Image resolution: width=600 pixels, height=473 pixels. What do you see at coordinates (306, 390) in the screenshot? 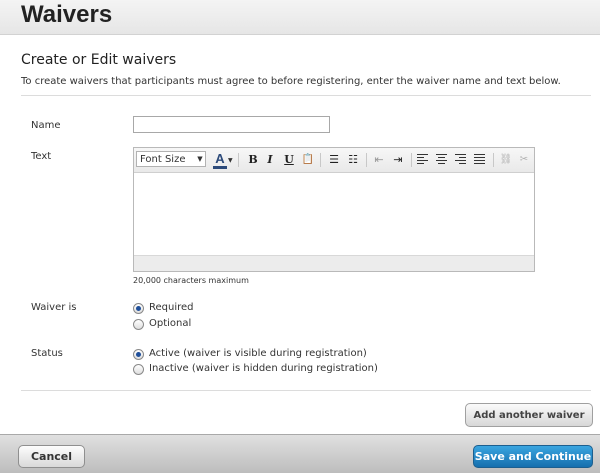
I see `divider-bottom` at bounding box center [306, 390].